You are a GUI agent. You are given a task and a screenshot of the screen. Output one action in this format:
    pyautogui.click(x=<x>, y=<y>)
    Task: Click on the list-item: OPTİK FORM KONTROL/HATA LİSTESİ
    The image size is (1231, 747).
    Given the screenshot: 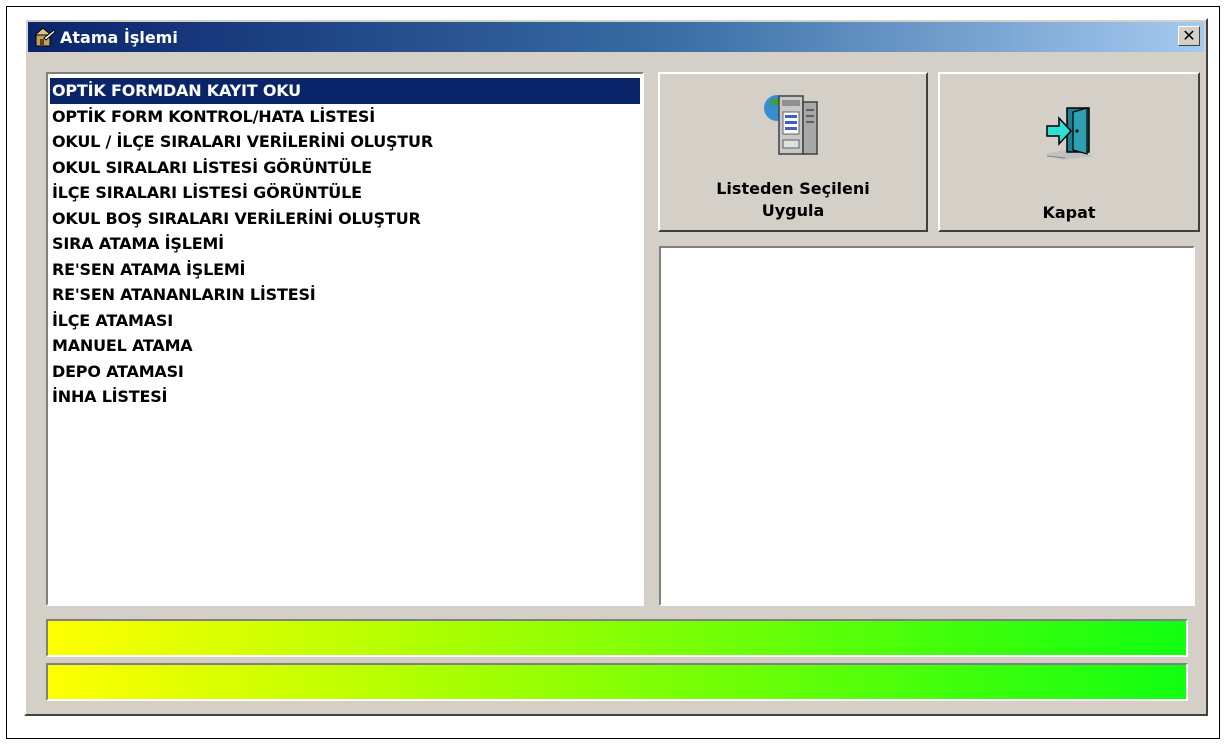 What is the action you would take?
    pyautogui.click(x=344, y=117)
    